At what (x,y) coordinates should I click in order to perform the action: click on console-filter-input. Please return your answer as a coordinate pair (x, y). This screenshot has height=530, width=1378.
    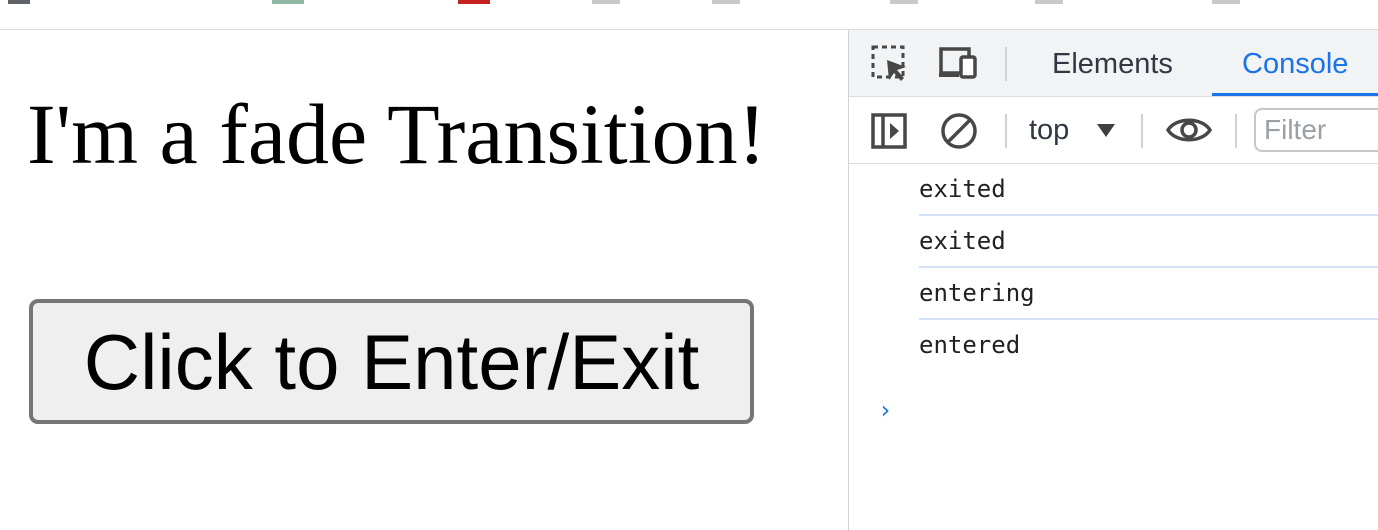
    Looking at the image, I should click on (1316, 130).